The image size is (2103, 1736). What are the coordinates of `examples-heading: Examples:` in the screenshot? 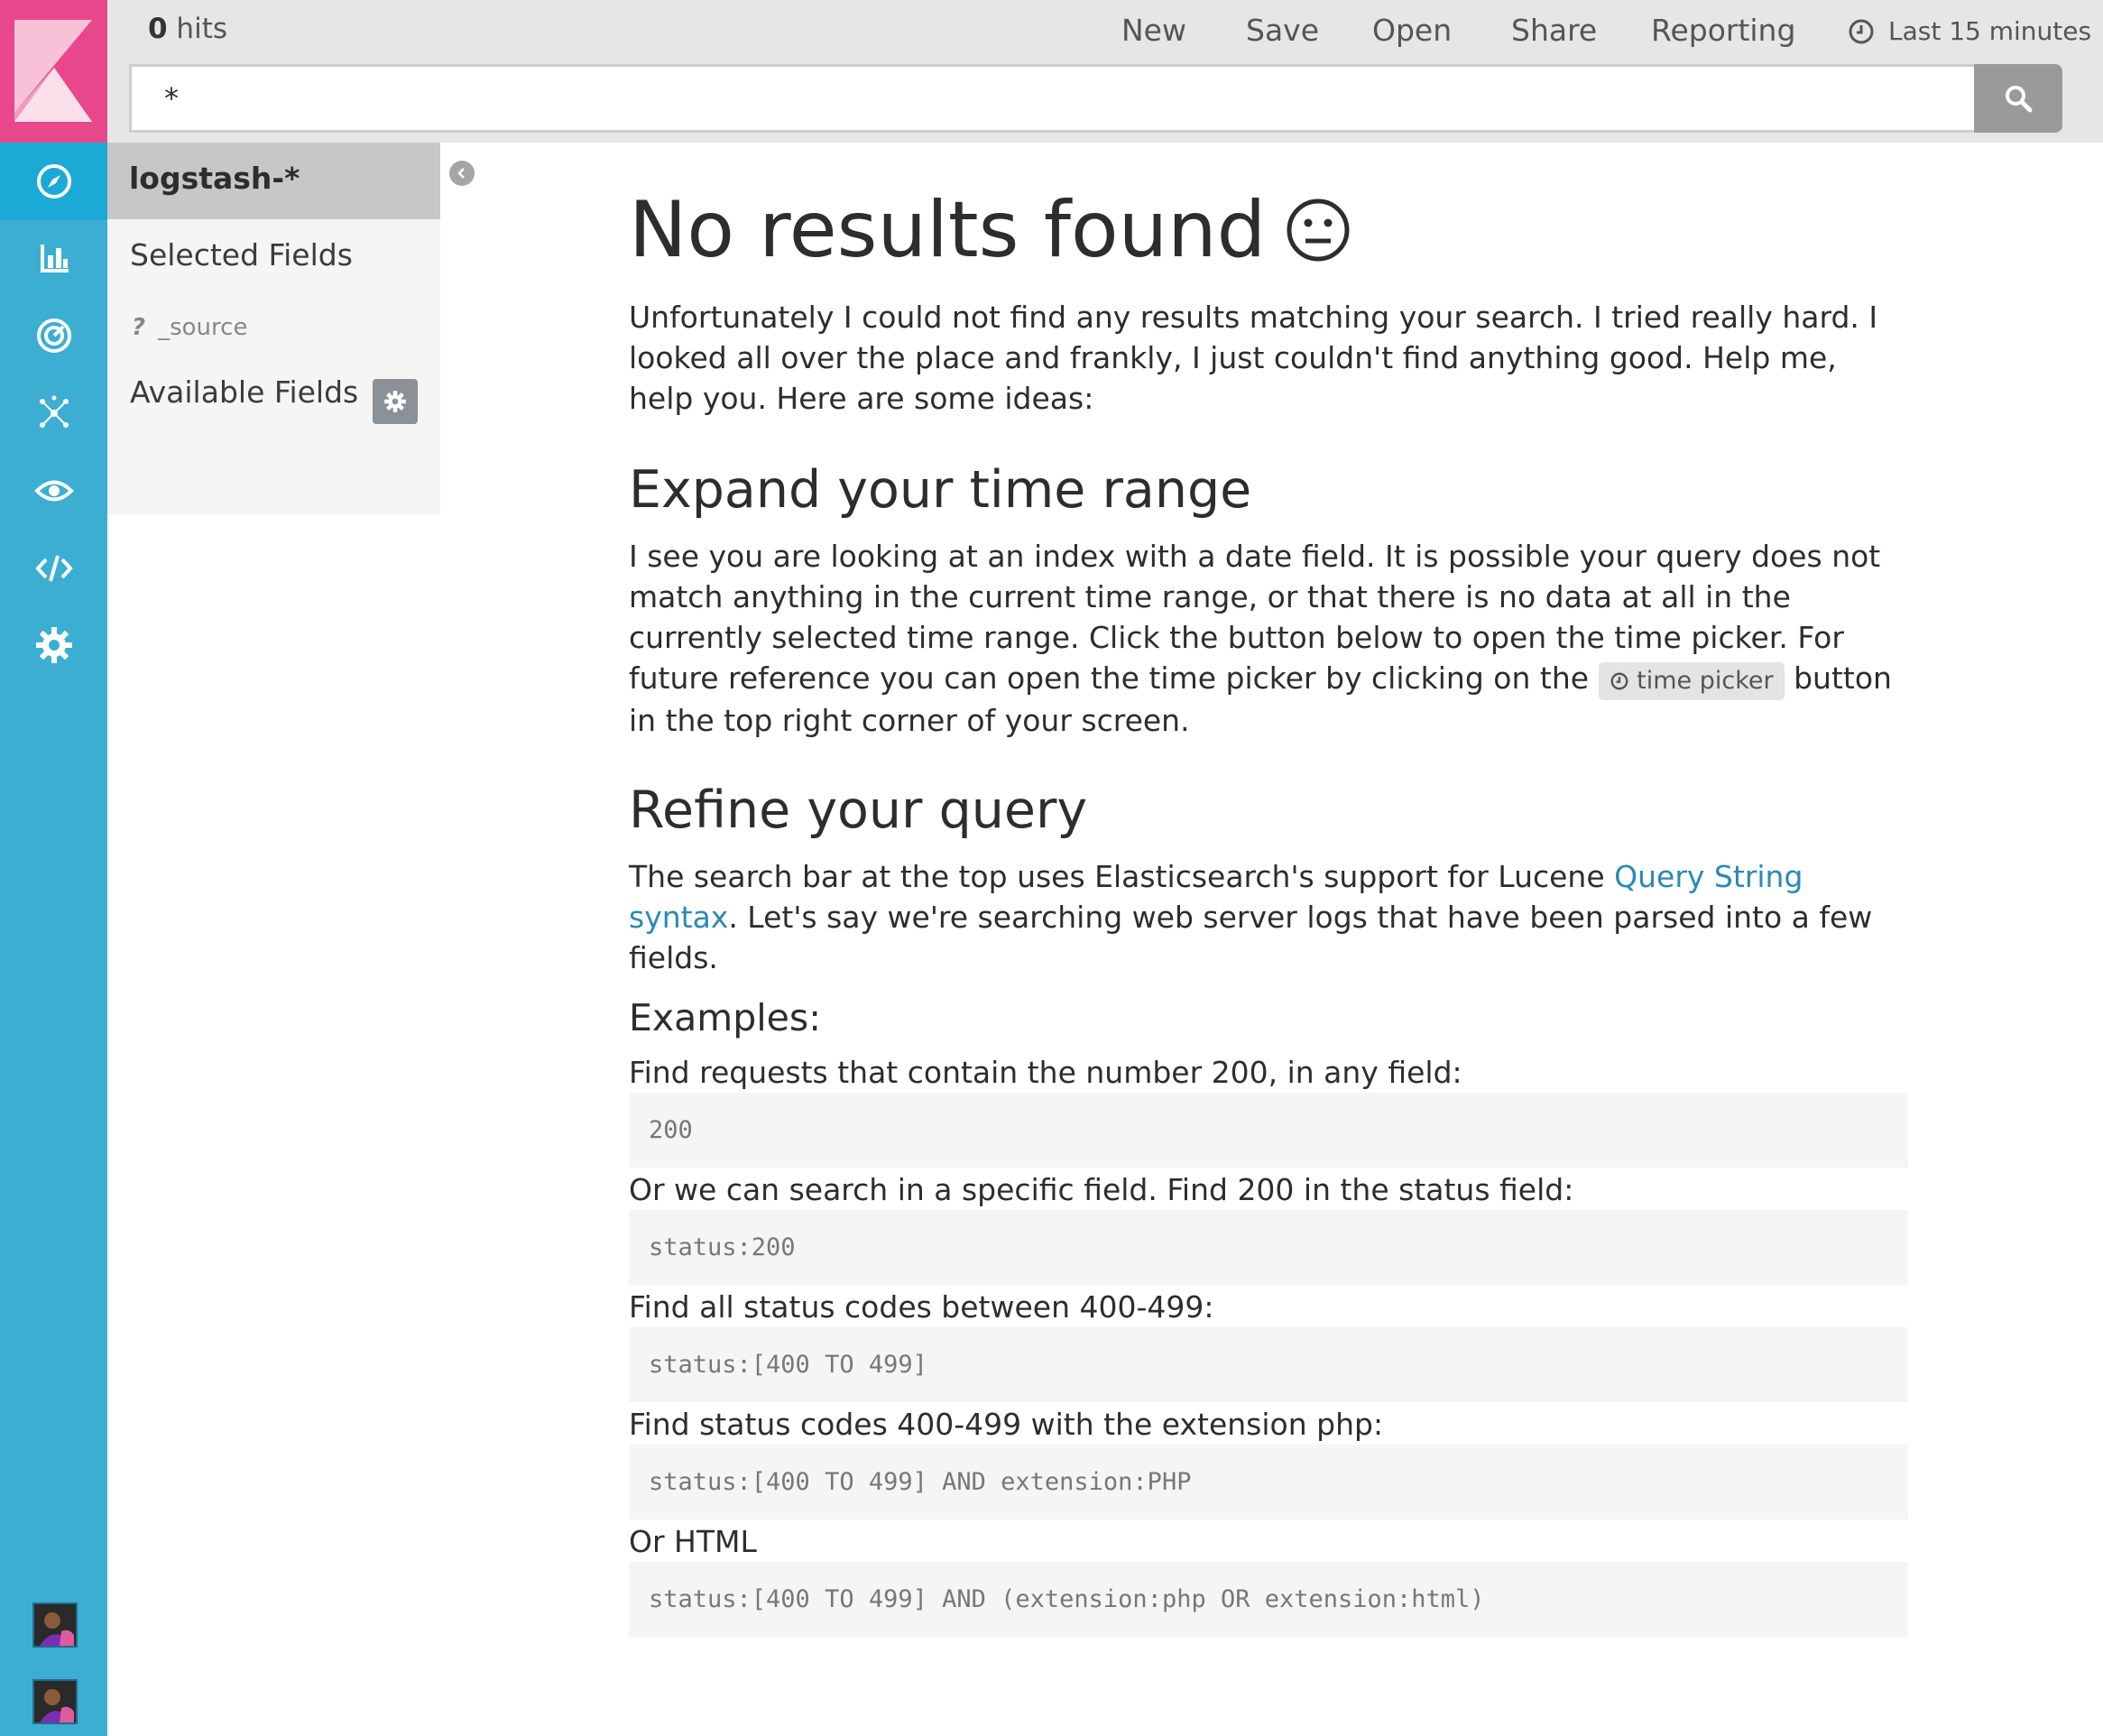 It's located at (725, 1018).